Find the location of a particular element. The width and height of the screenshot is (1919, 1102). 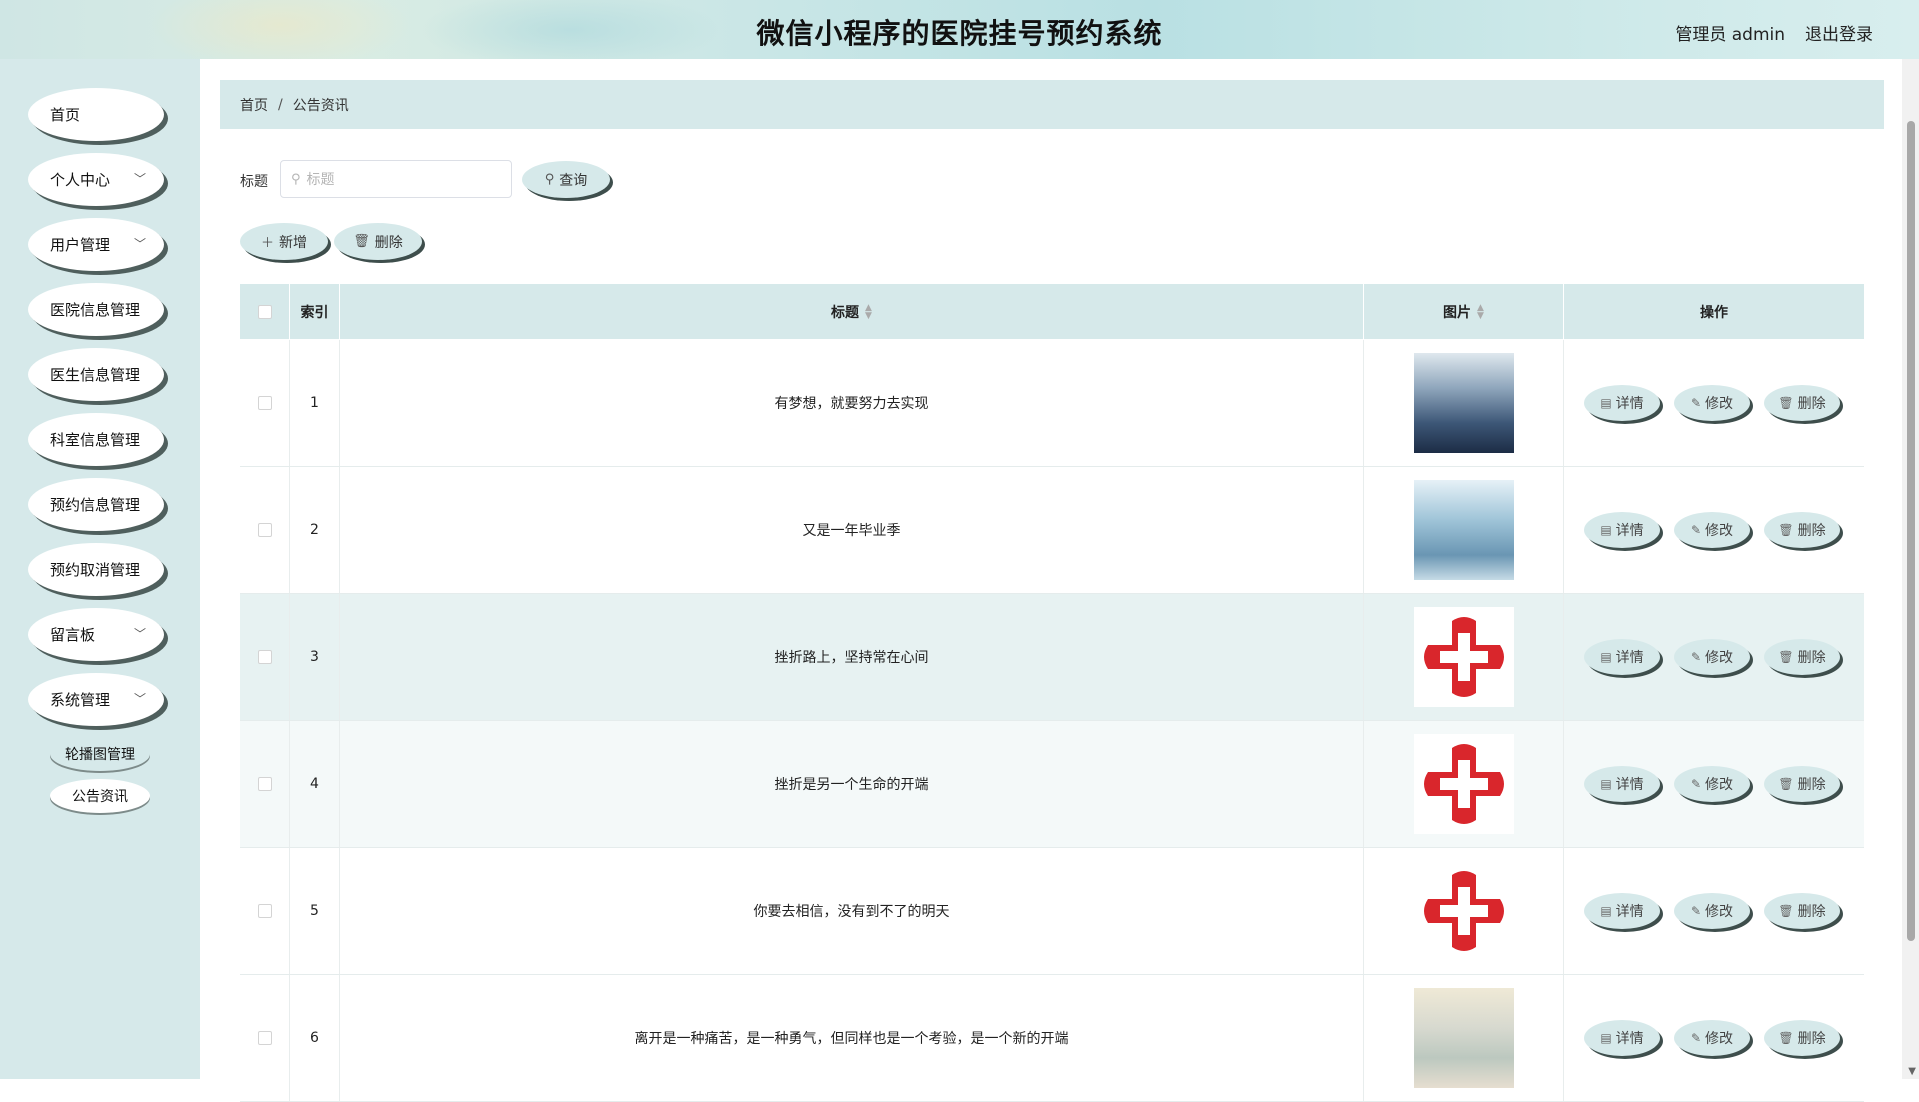

row-index: 2 is located at coordinates (314, 530).